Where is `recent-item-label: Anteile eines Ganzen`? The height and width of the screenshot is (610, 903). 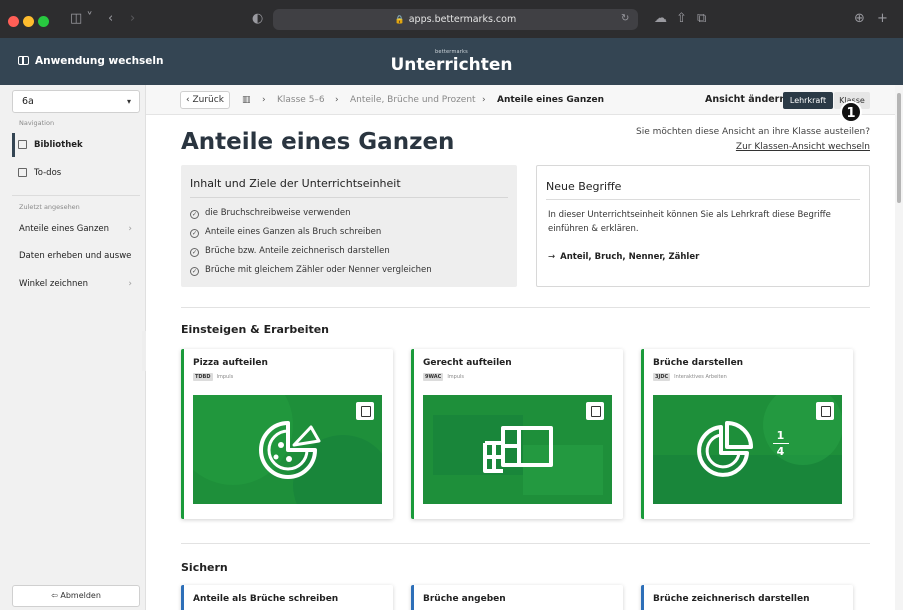 recent-item-label: Anteile eines Ganzen is located at coordinates (64, 229).